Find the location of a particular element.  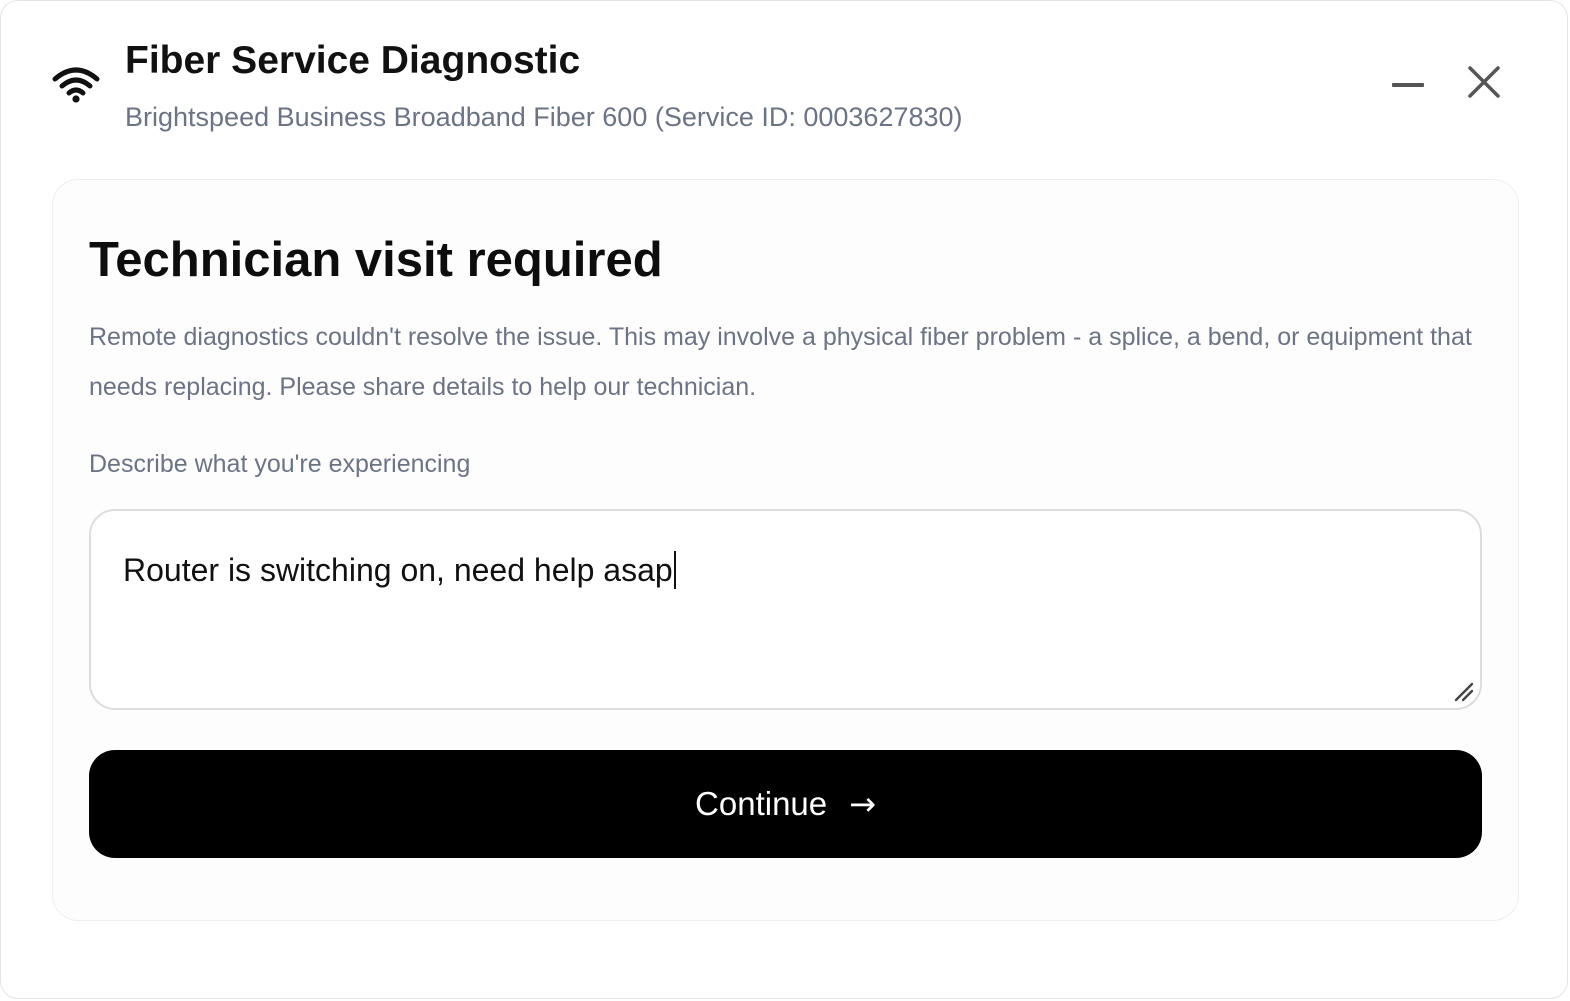

resize-handle-icon is located at coordinates (1463, 691).